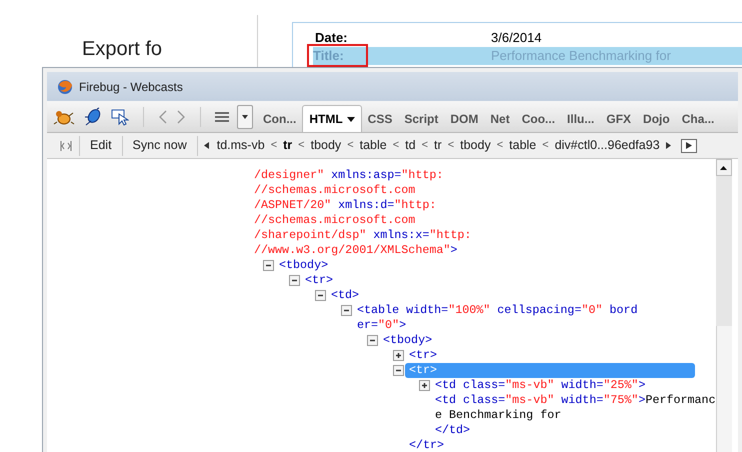 This screenshot has height=452, width=742. I want to click on panel-tab: Script, so click(421, 118).